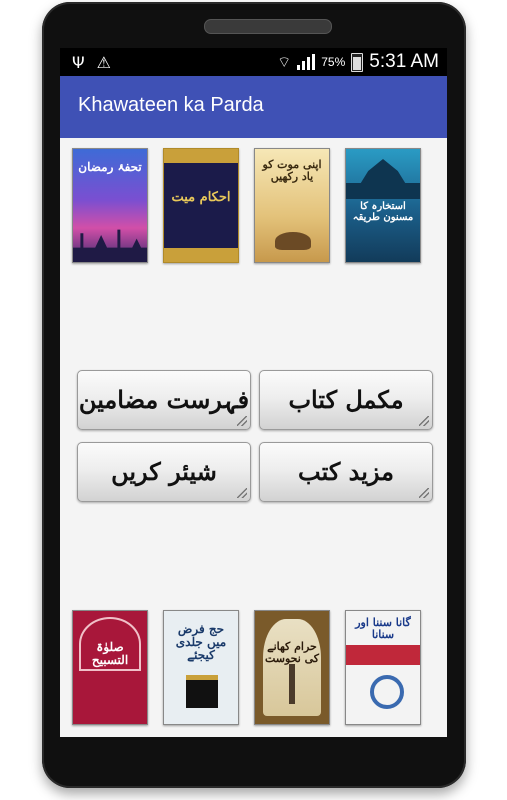 This screenshot has height=800, width=507. Describe the element at coordinates (110, 167) in the screenshot. I see `book-title: تحفۂ رمضان` at that location.